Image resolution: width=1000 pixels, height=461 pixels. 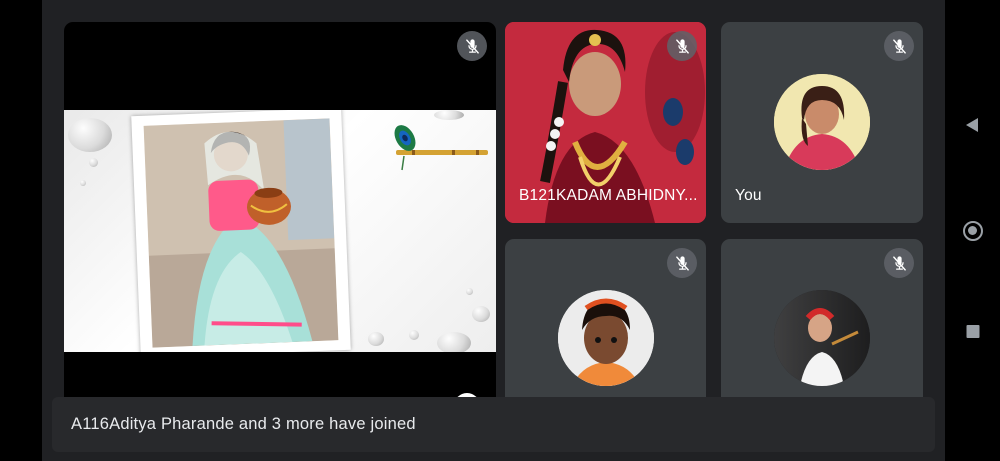 I want to click on system-navigation-bar, so click(x=972, y=230).